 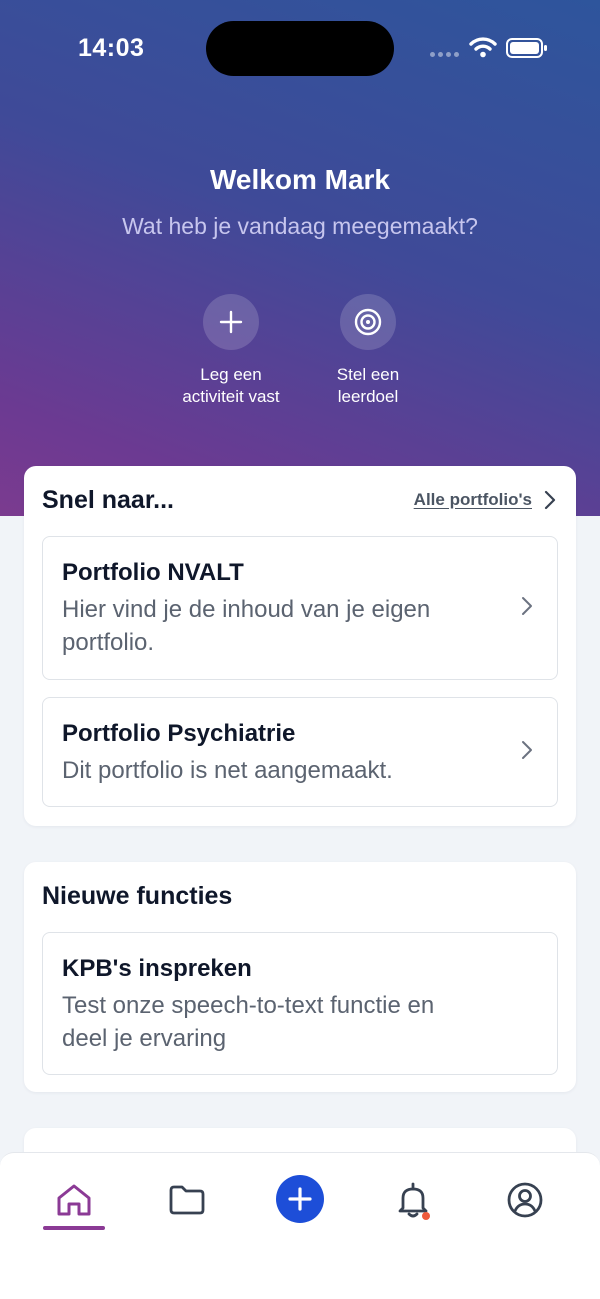 I want to click on target-icon, so click(x=368, y=322).